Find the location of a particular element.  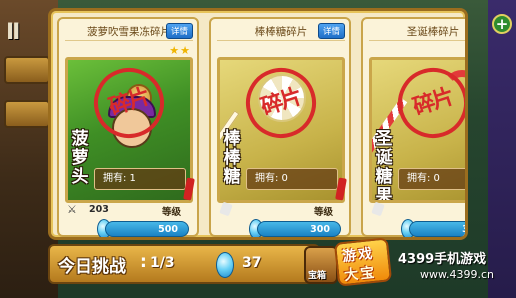

challenge-colon: : is located at coordinates (143, 262).